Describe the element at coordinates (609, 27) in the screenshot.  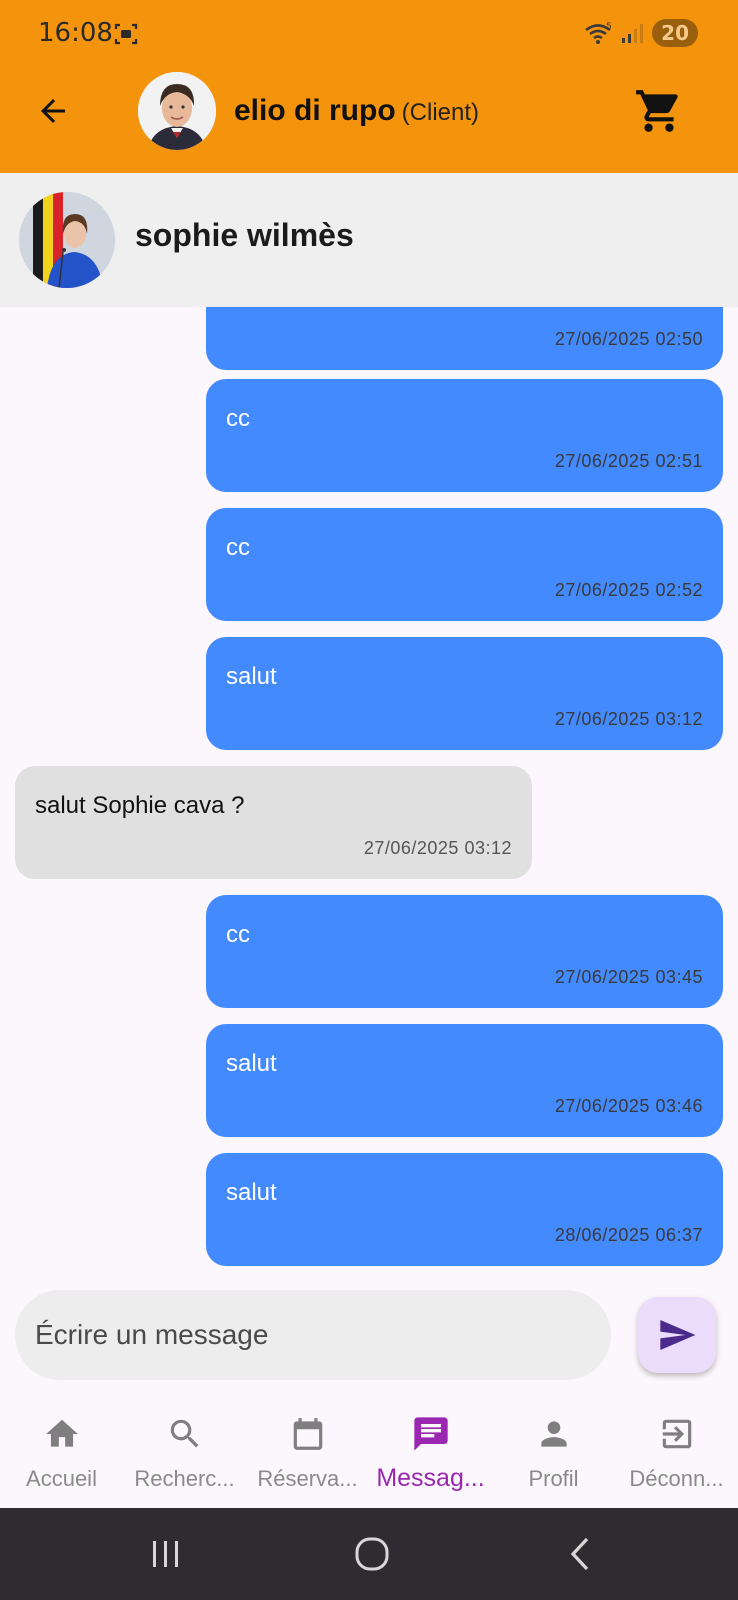
I see `svg-text: 5` at that location.